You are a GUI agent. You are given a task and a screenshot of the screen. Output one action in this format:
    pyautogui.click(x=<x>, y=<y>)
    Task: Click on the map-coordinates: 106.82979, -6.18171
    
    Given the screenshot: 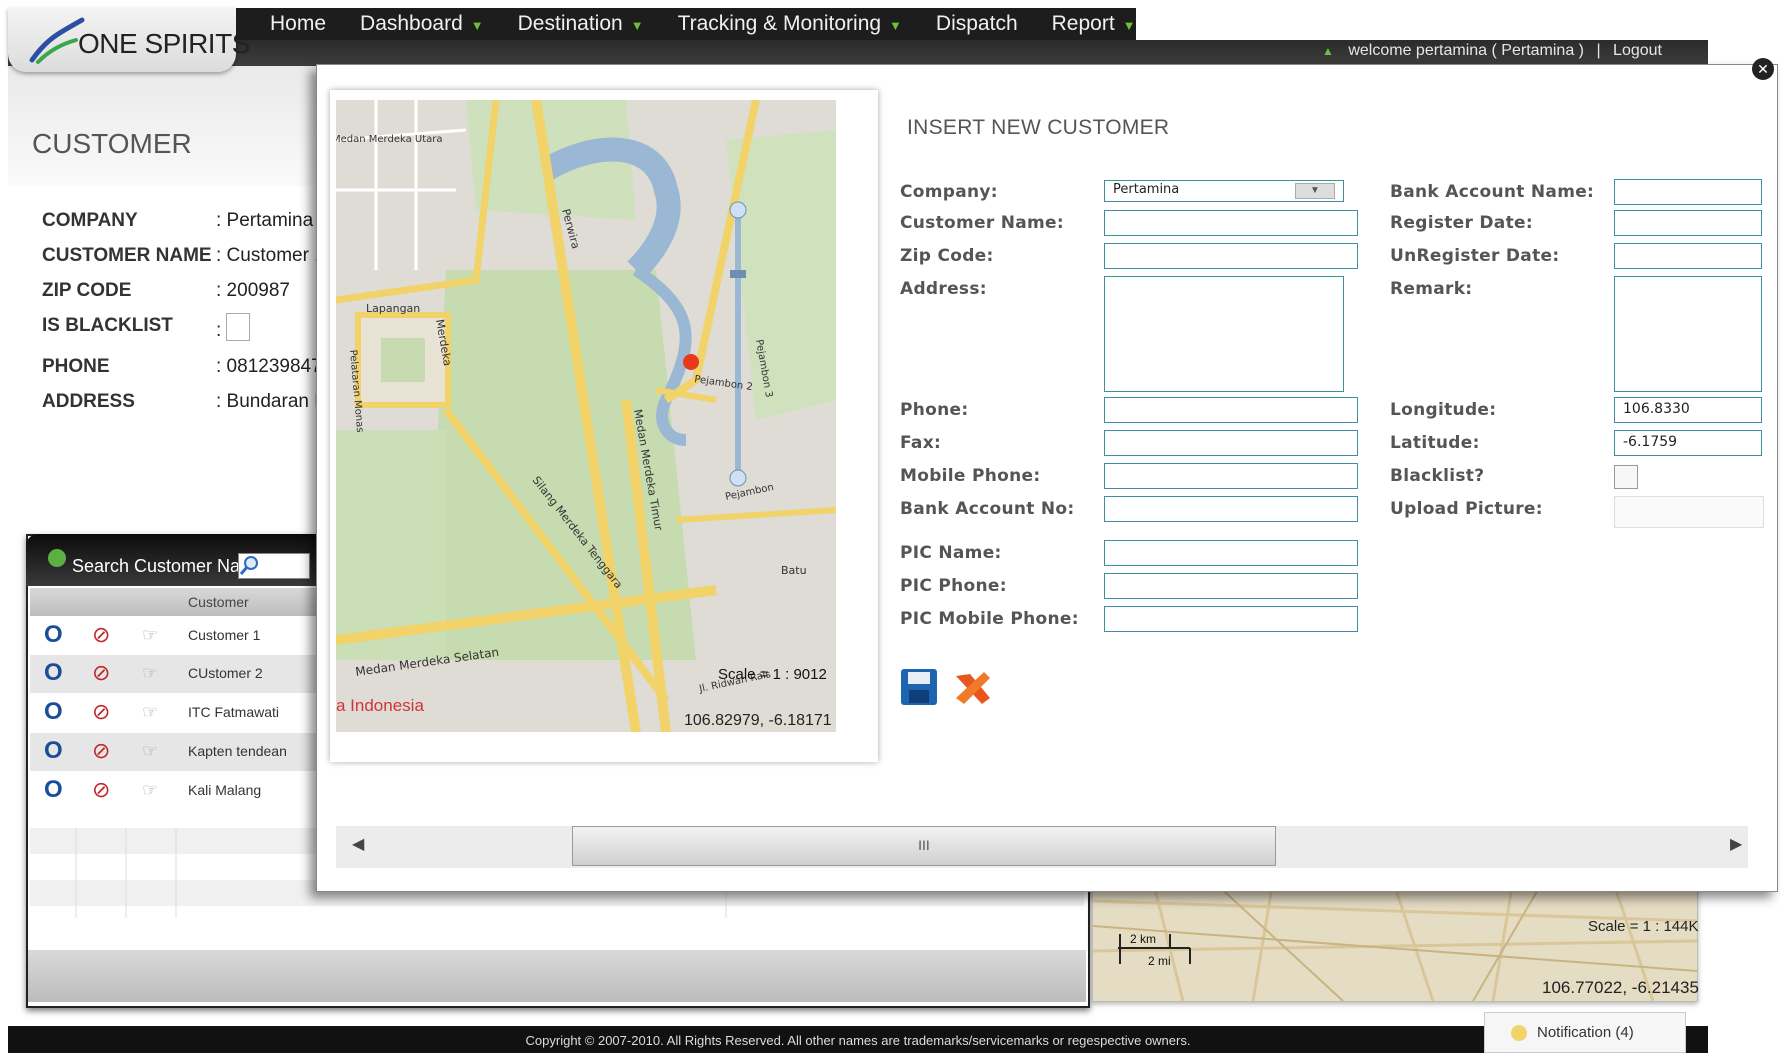 What is the action you would take?
    pyautogui.click(x=758, y=720)
    